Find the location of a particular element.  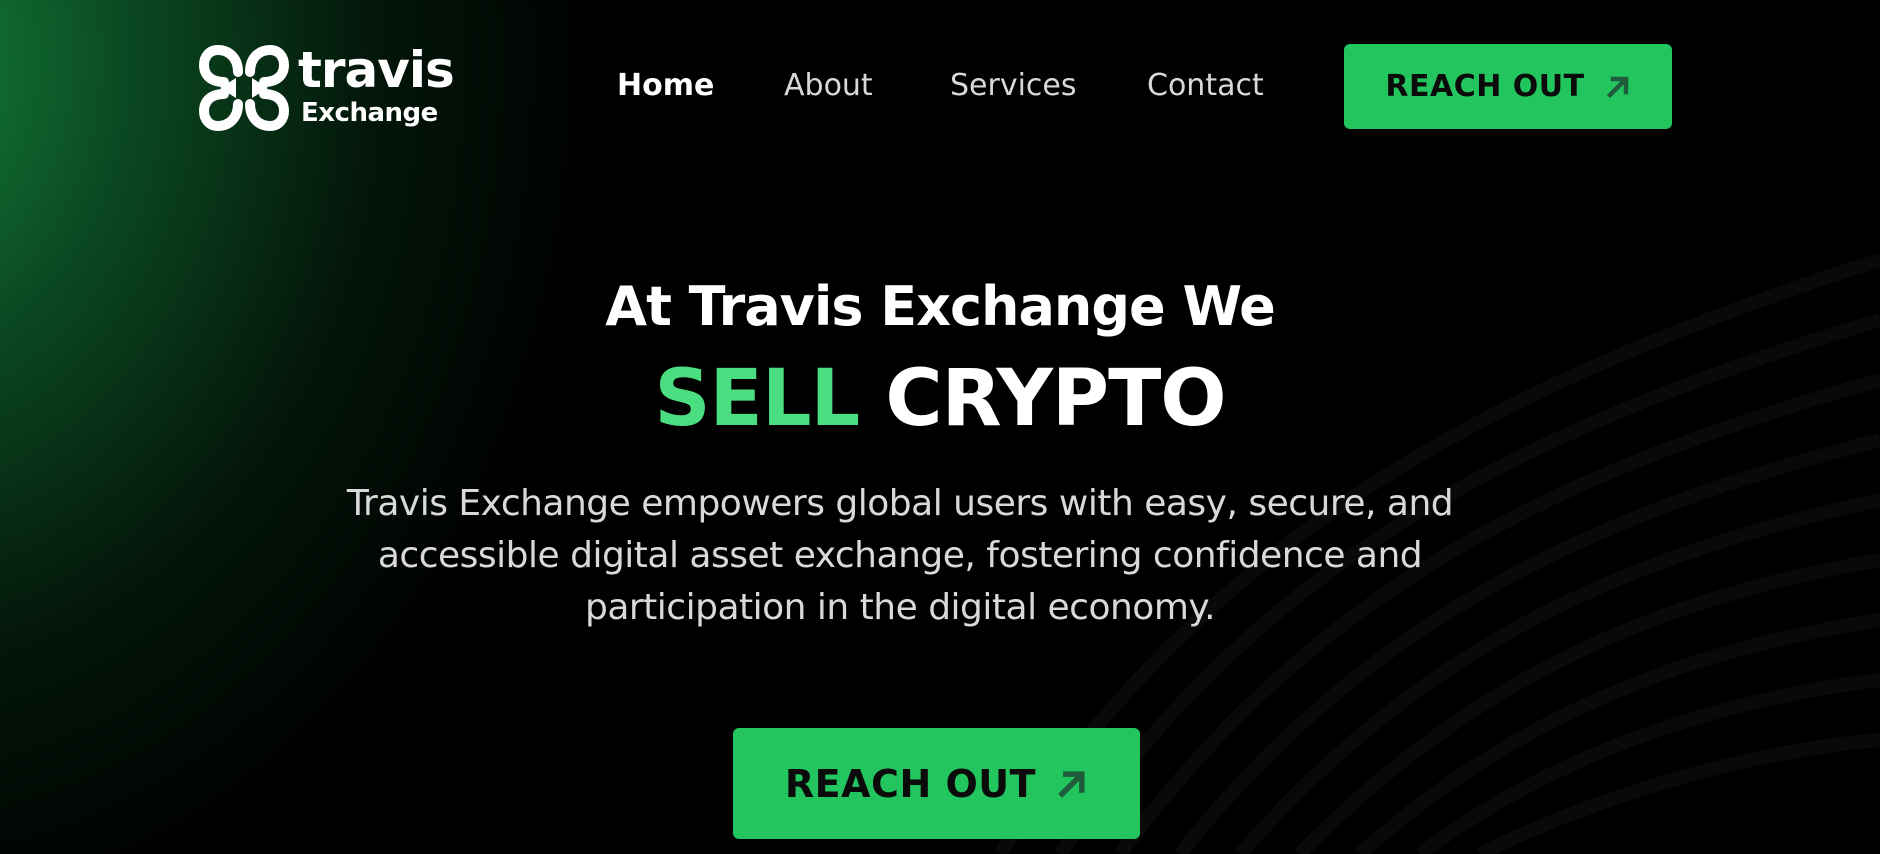

nav-item-services: Services is located at coordinates (1013, 86).